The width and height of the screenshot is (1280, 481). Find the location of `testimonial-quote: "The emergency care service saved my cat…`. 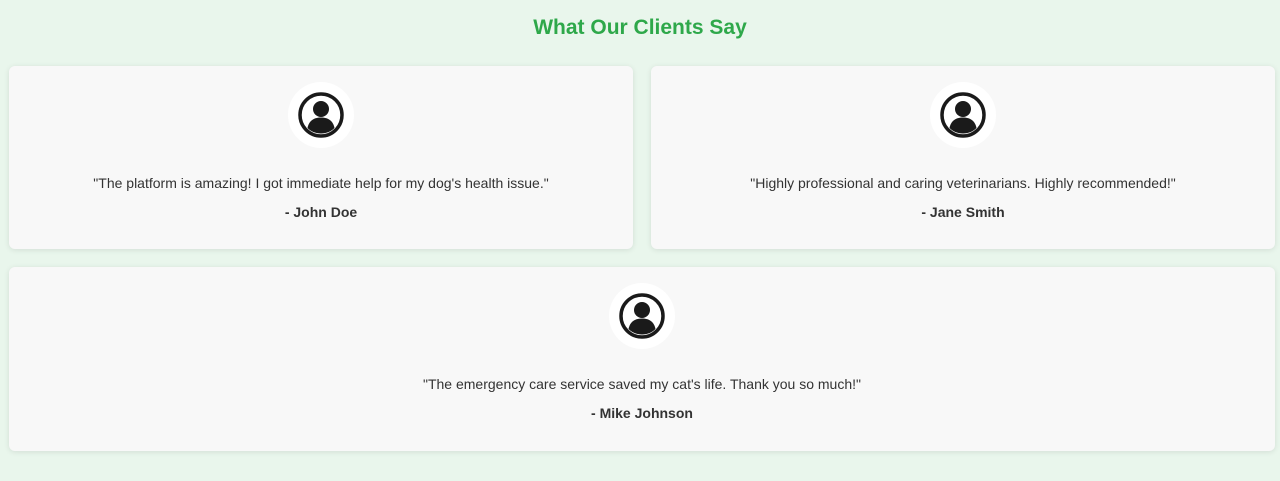

testimonial-quote: "The emergency care service saved my cat… is located at coordinates (642, 384).